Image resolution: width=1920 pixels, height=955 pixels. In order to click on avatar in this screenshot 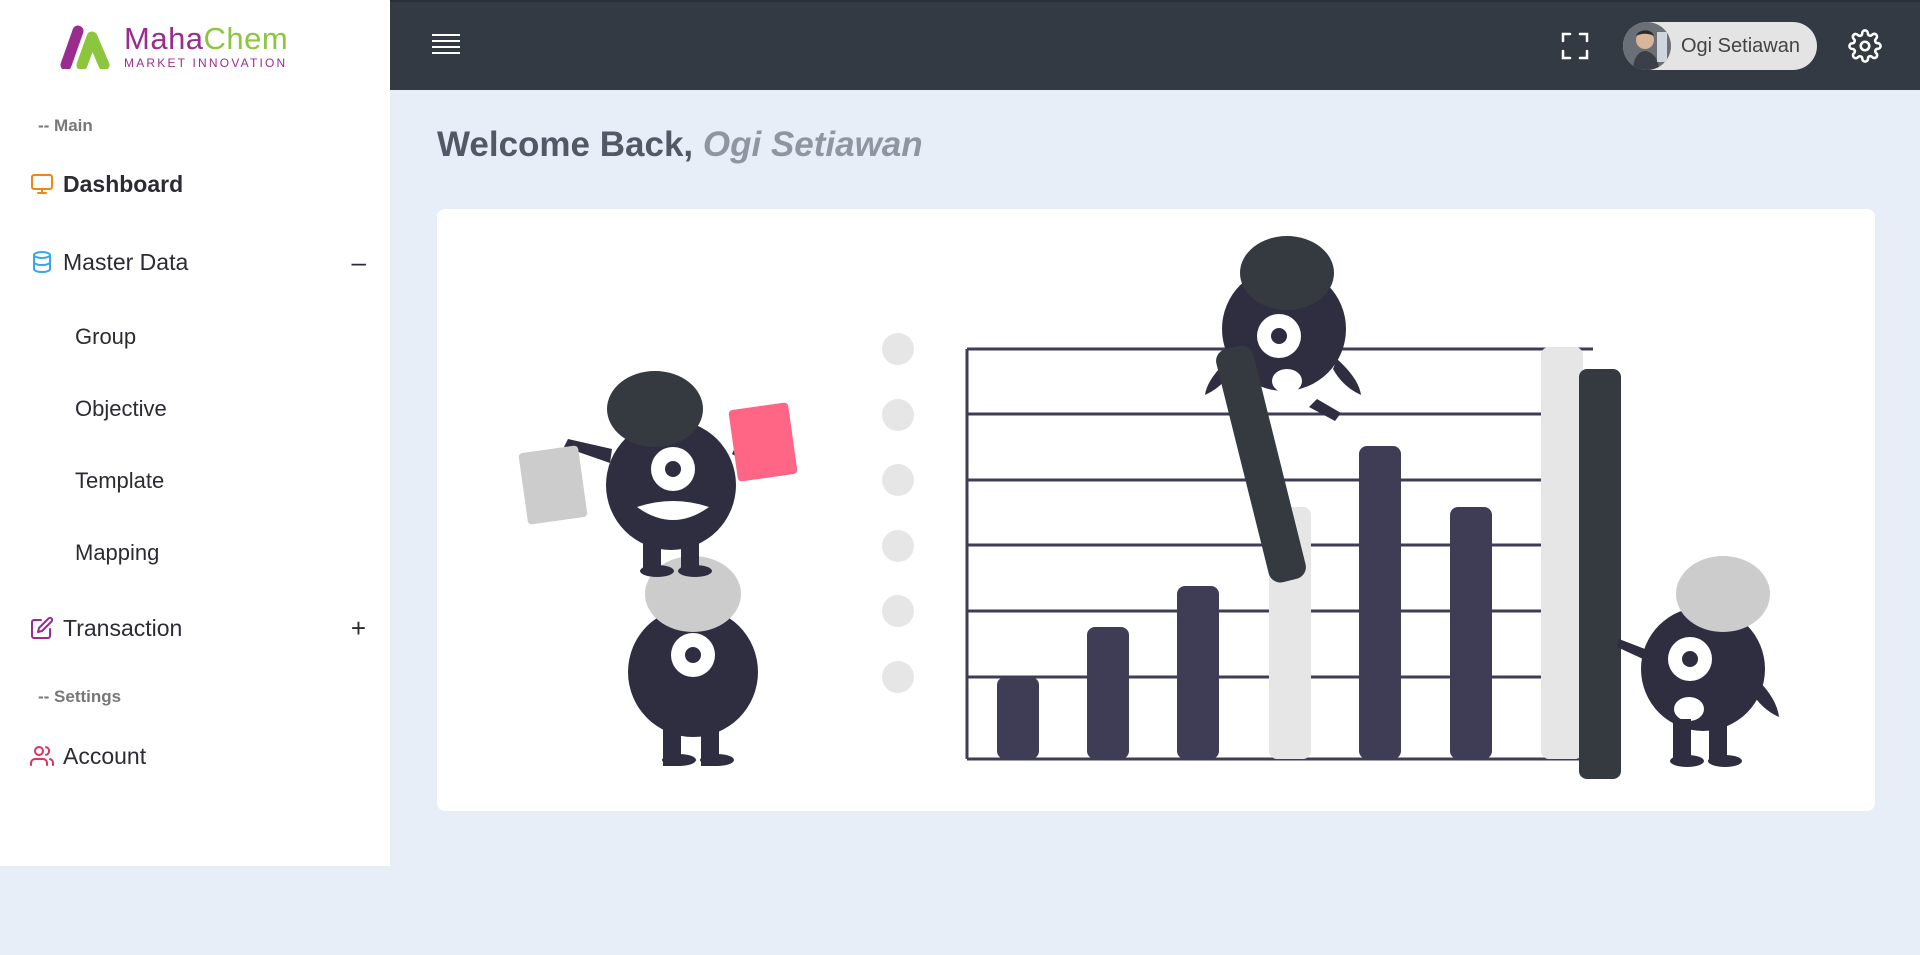, I will do `click(1647, 46)`.